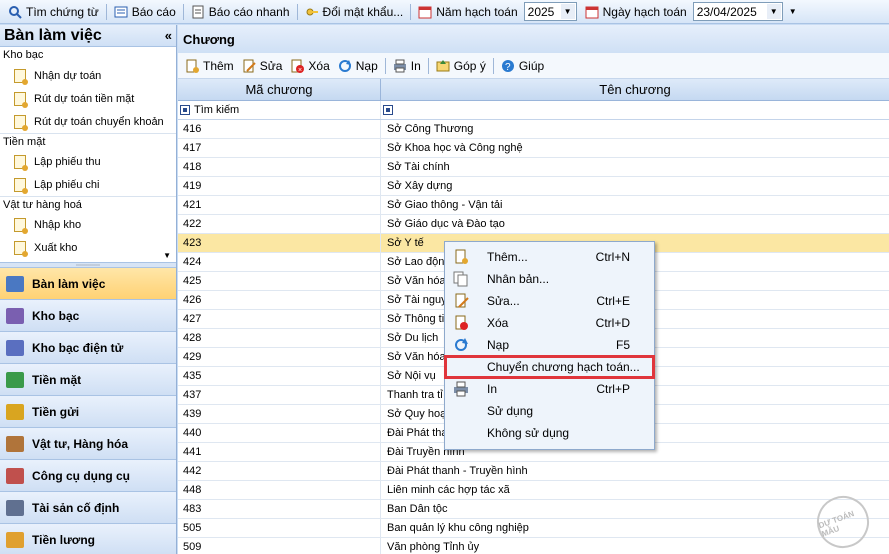  Describe the element at coordinates (635, 89) in the screenshot. I see `column-ten-chuong: Tên chương` at that location.